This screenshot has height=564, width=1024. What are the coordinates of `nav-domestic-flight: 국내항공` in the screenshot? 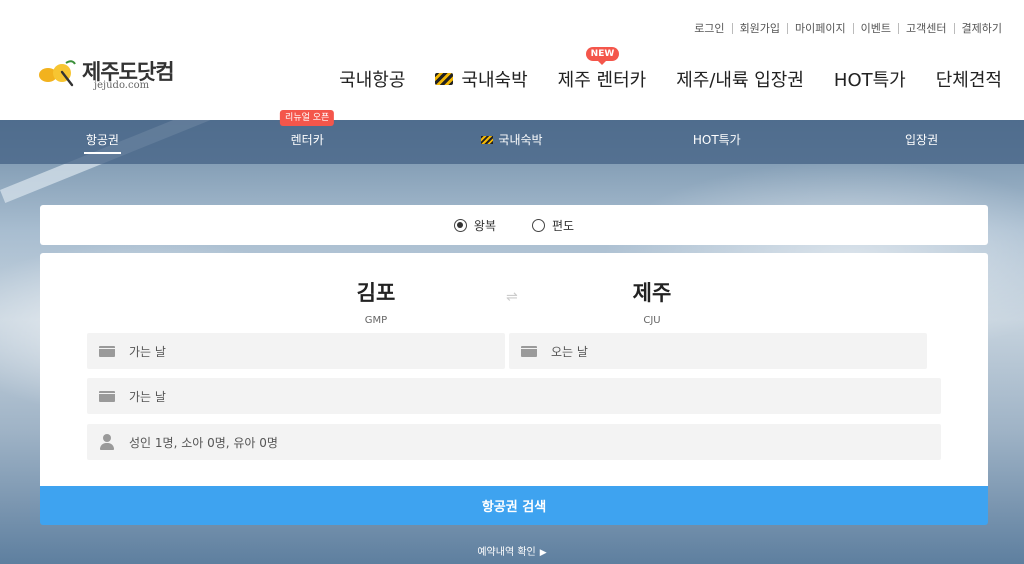 It's located at (372, 79).